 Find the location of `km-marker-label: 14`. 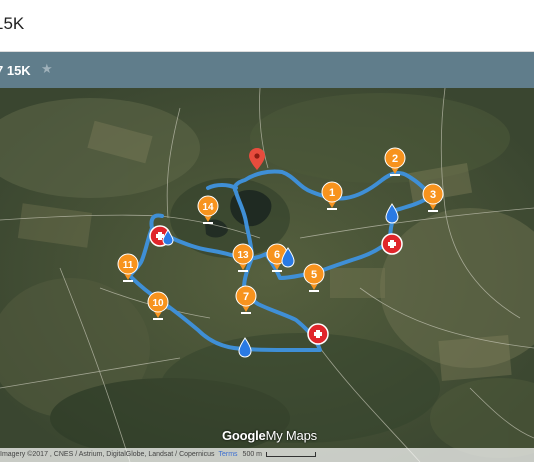

km-marker-label: 14 is located at coordinates (208, 207).